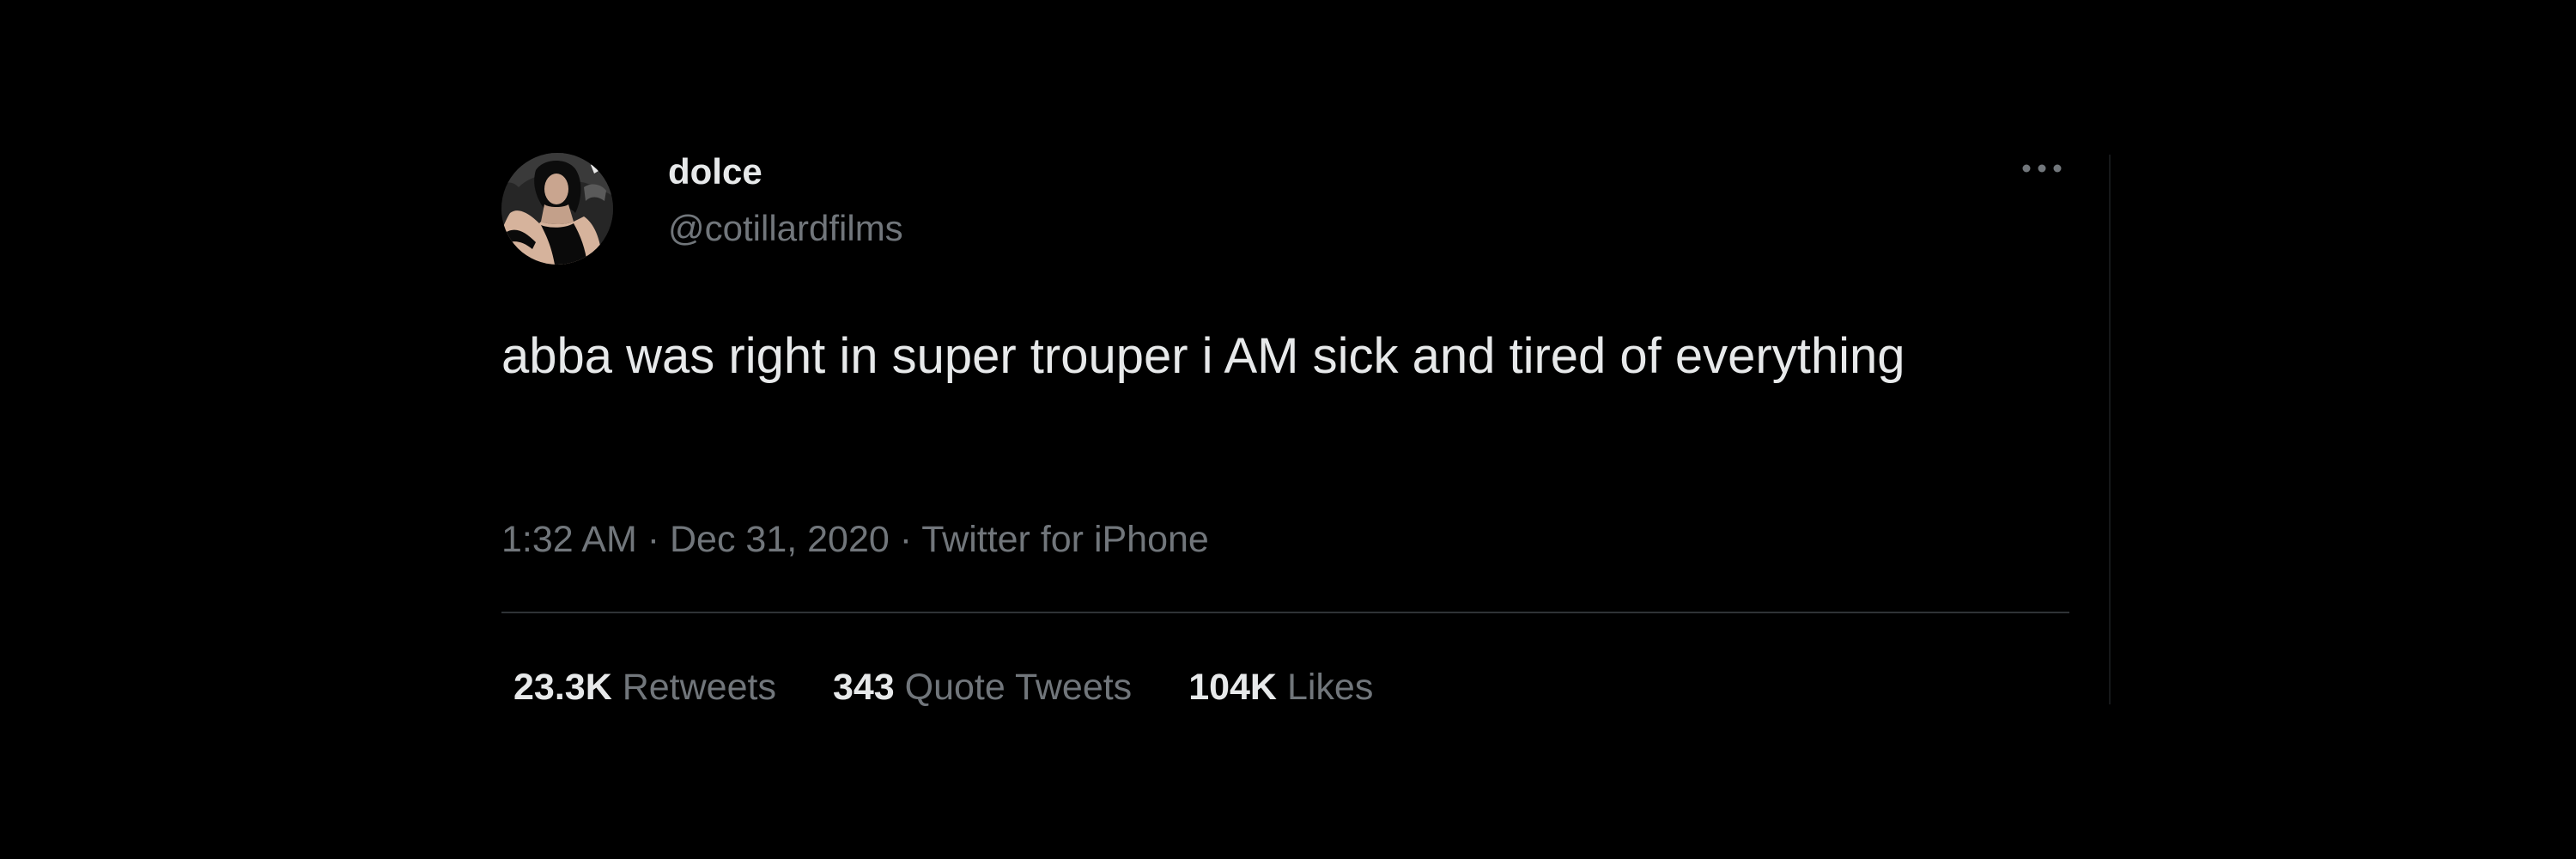 The height and width of the screenshot is (859, 2576). What do you see at coordinates (2110, 430) in the screenshot?
I see `timeline-border` at bounding box center [2110, 430].